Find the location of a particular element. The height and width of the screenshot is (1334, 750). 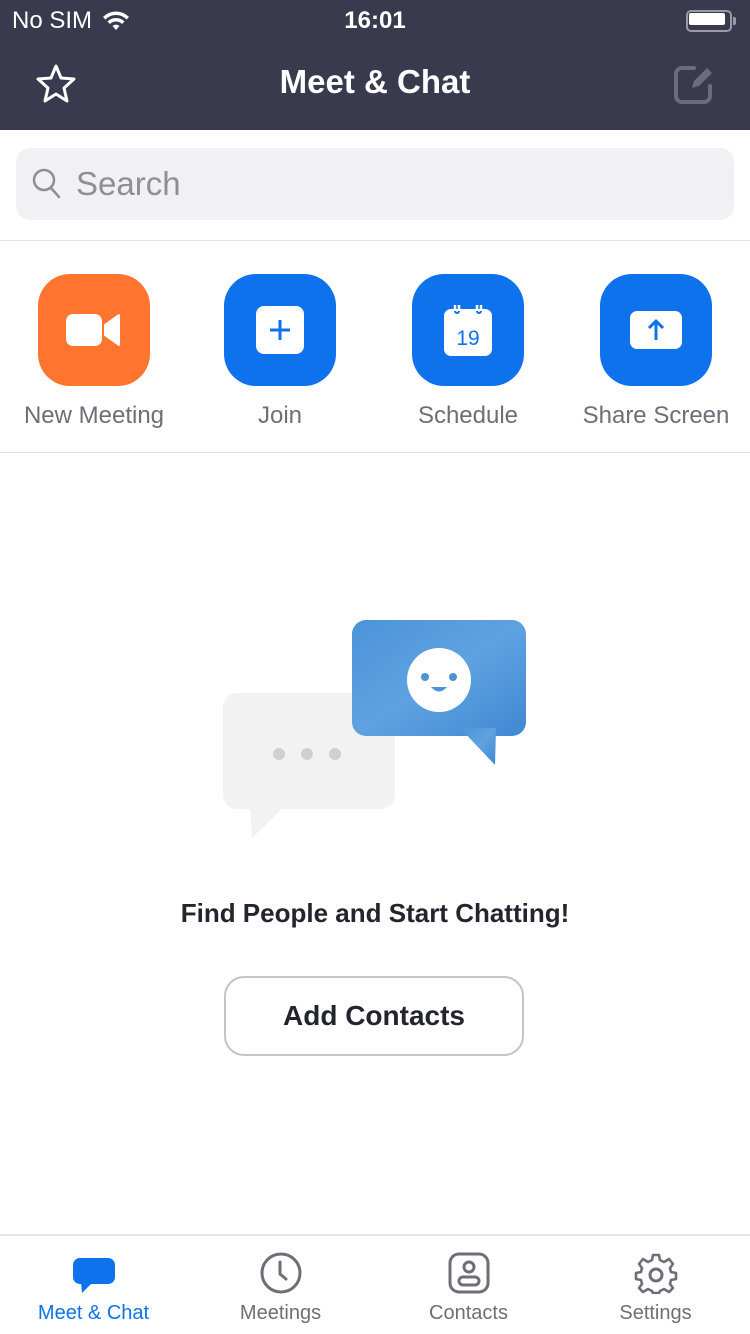

search-input is located at coordinates (376, 184).